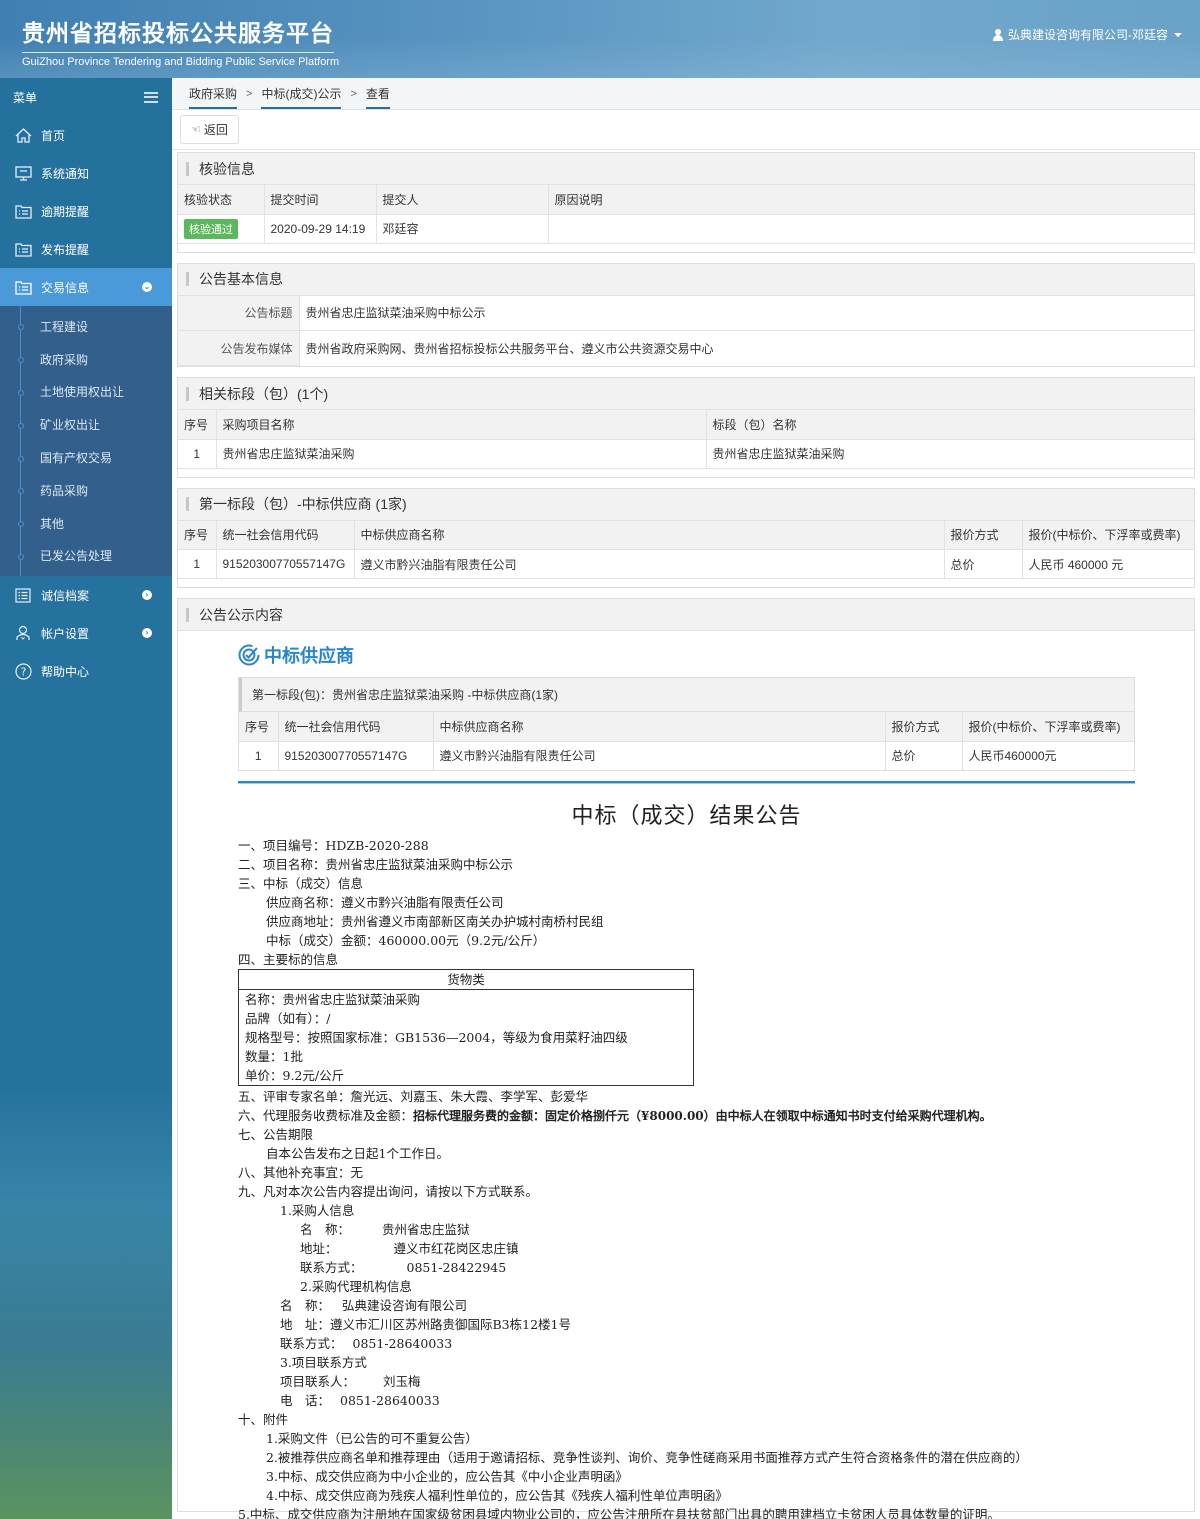  I want to click on sidebar-item-notifications: 系统通知, so click(86, 173).